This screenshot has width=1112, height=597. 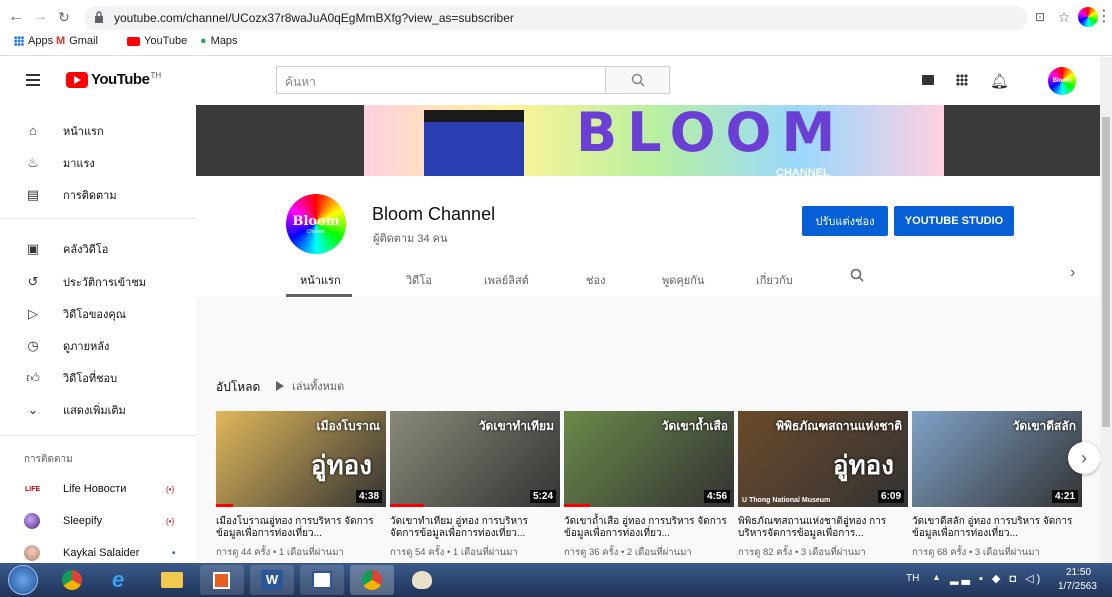 I want to click on start-button, so click(x=23, y=580).